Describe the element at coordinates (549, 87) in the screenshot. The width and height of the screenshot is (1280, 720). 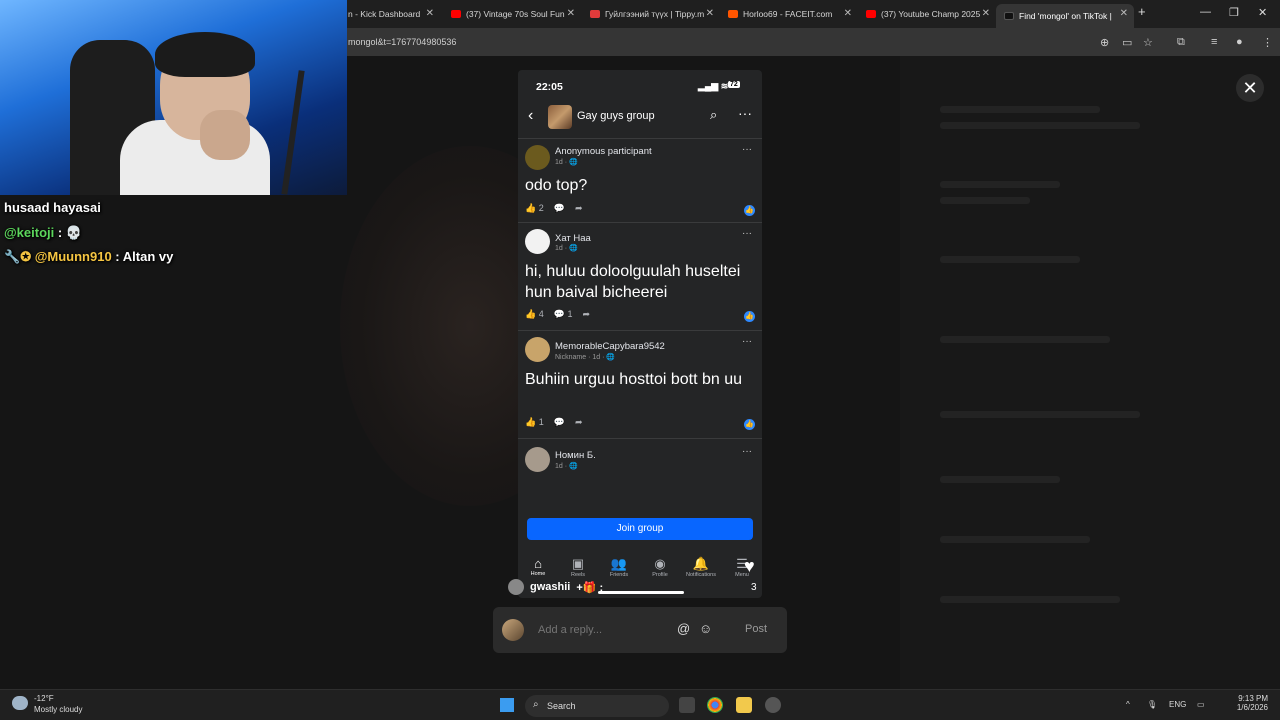
I see `status-time: 22:05` at that location.